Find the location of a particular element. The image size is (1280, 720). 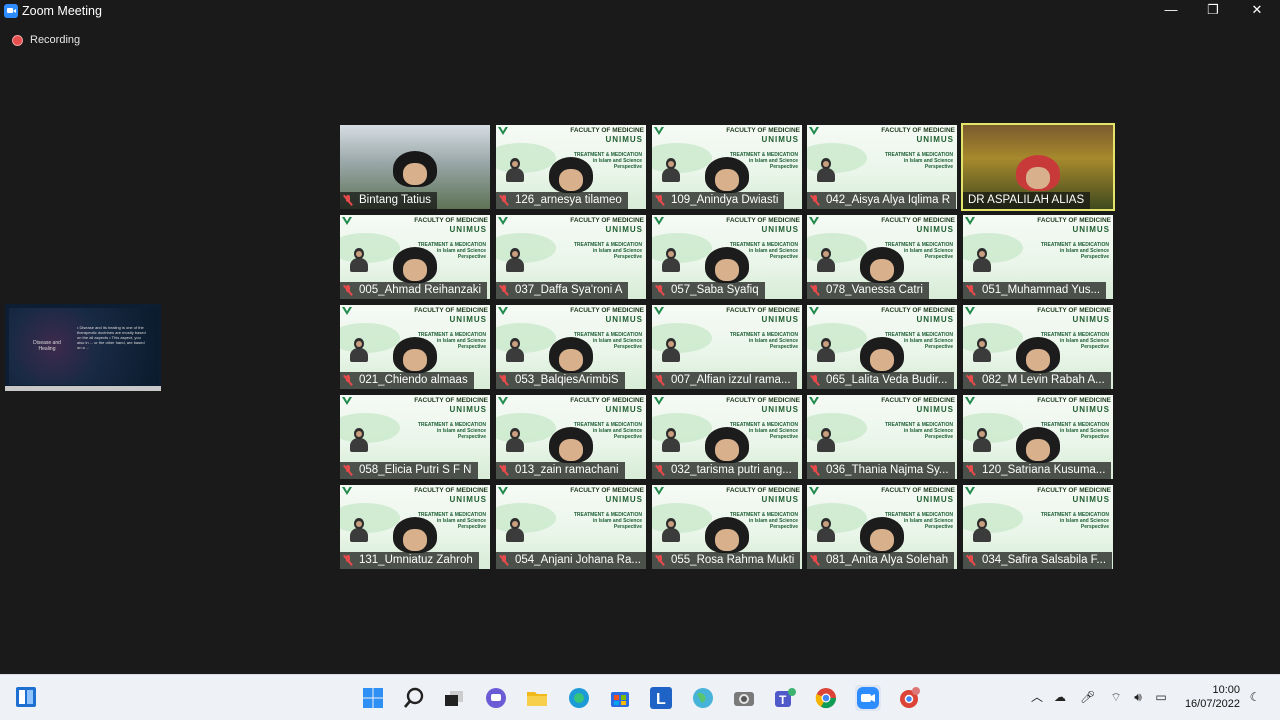

teams-icon: T is located at coordinates (785, 698).